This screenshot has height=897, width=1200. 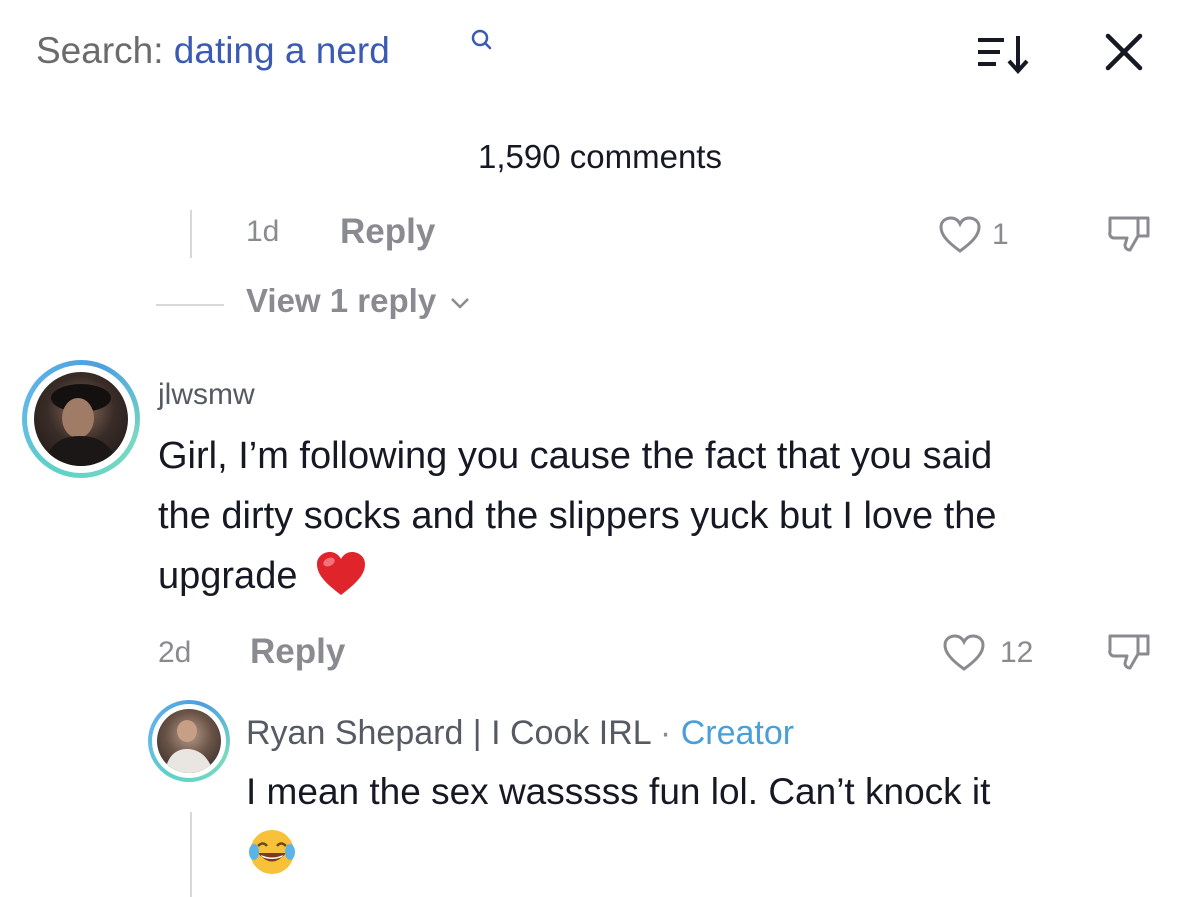 I want to click on view-replies-button: View 1 reply, so click(x=358, y=301).